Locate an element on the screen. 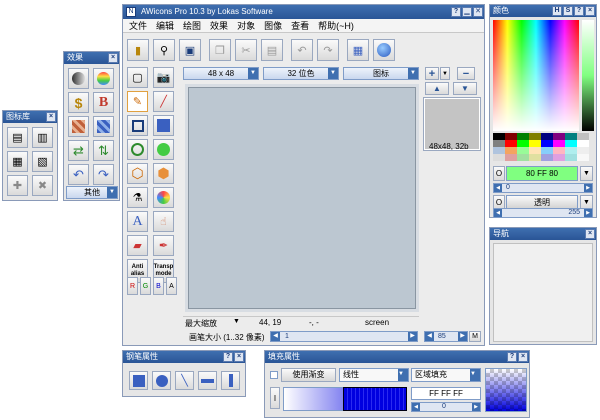 The image size is (600, 420). text-tool: A is located at coordinates (137, 221).